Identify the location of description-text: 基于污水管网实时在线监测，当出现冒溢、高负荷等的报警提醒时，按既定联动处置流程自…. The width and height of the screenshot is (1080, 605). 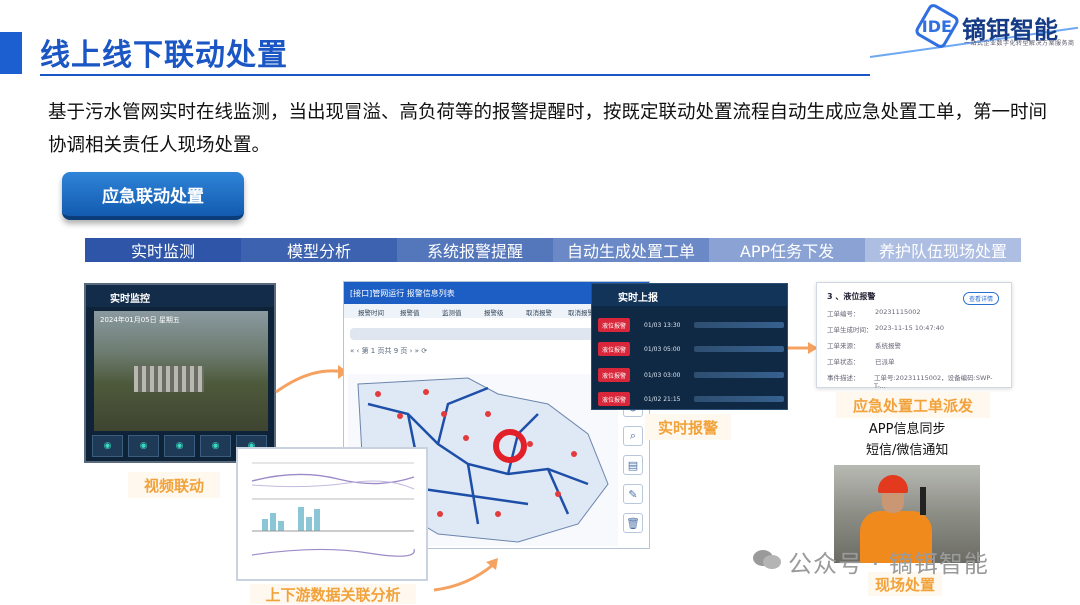
(548, 129).